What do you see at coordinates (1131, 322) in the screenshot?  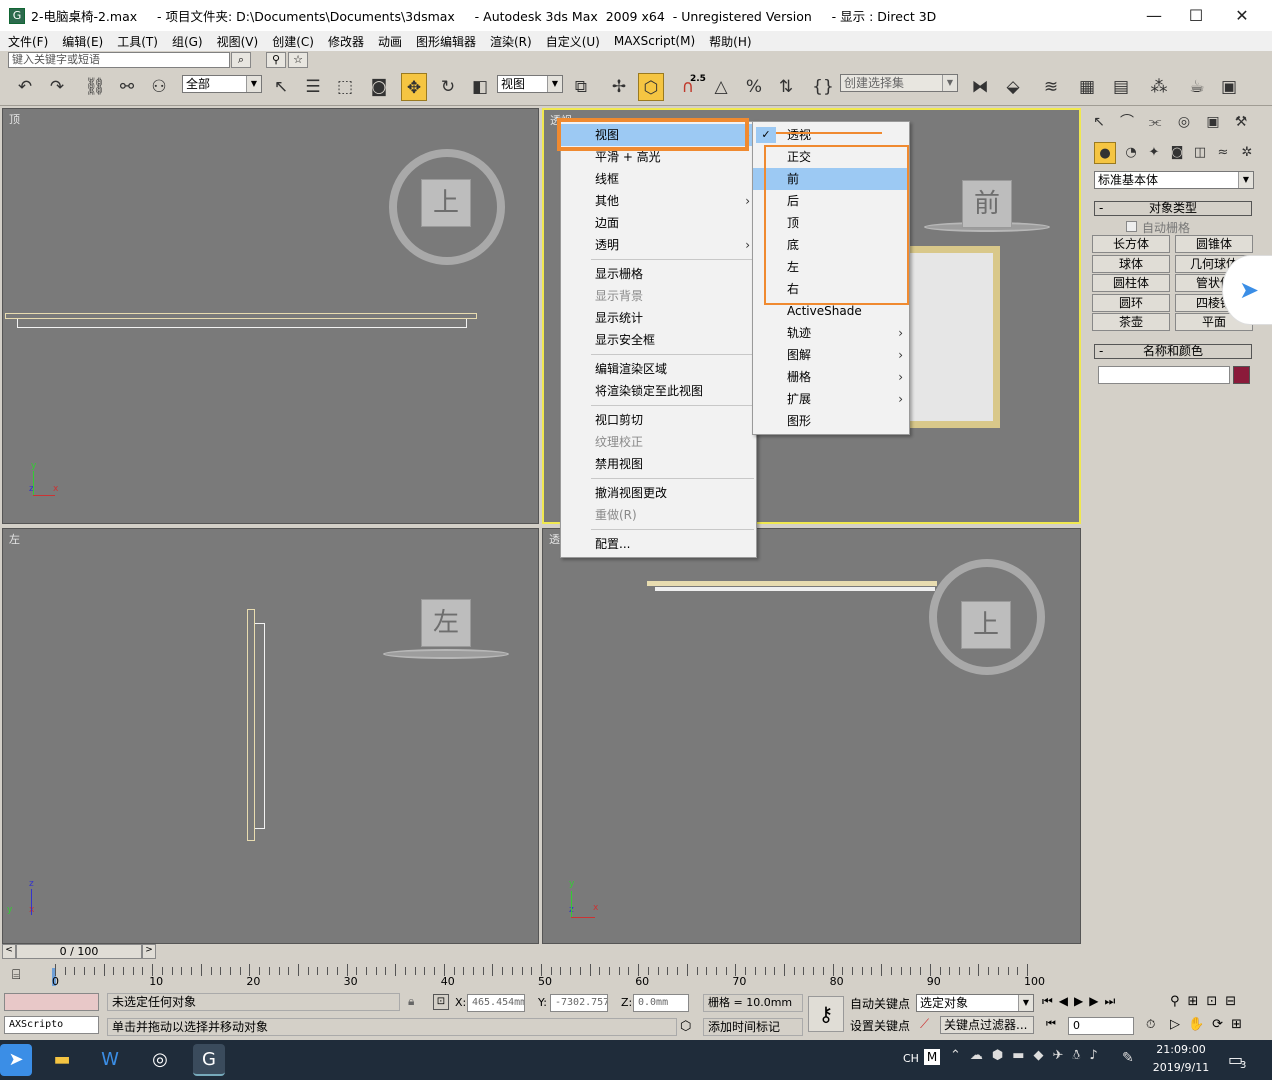 I see `teapot-button: 茶壶` at bounding box center [1131, 322].